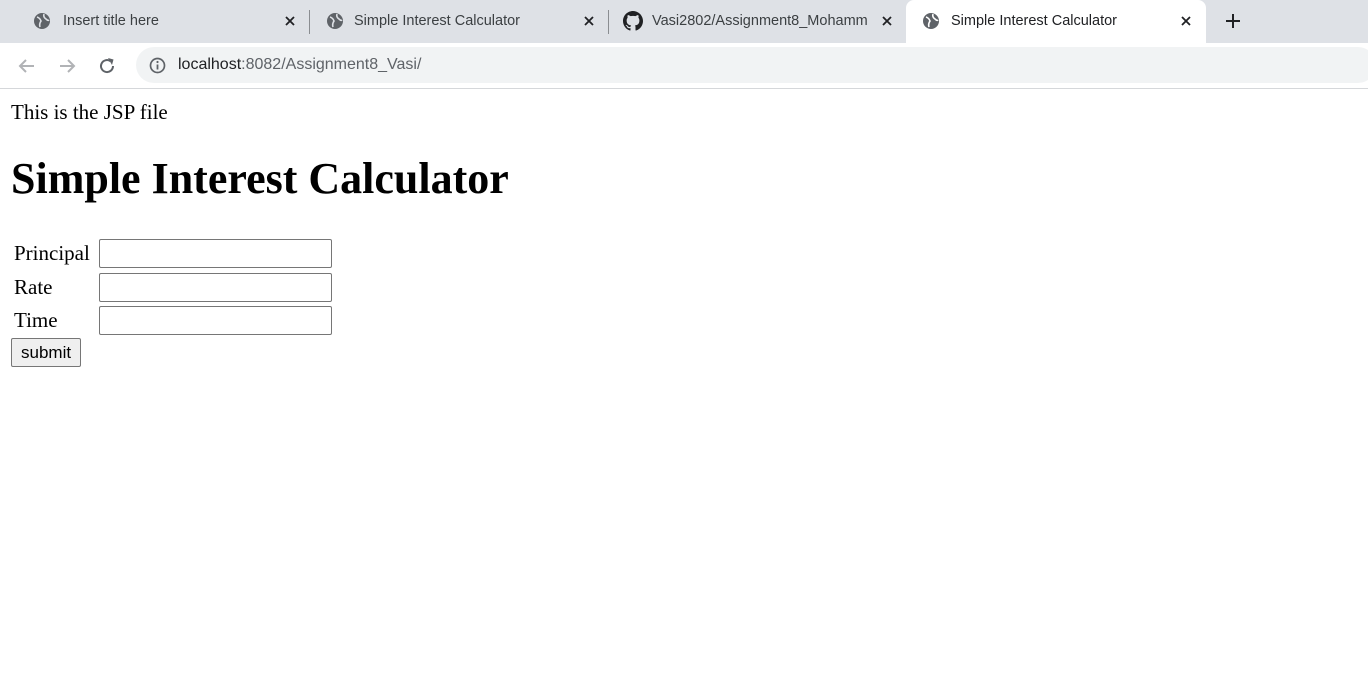  Describe the element at coordinates (33, 286) in the screenshot. I see `rate-label: Rate` at that location.